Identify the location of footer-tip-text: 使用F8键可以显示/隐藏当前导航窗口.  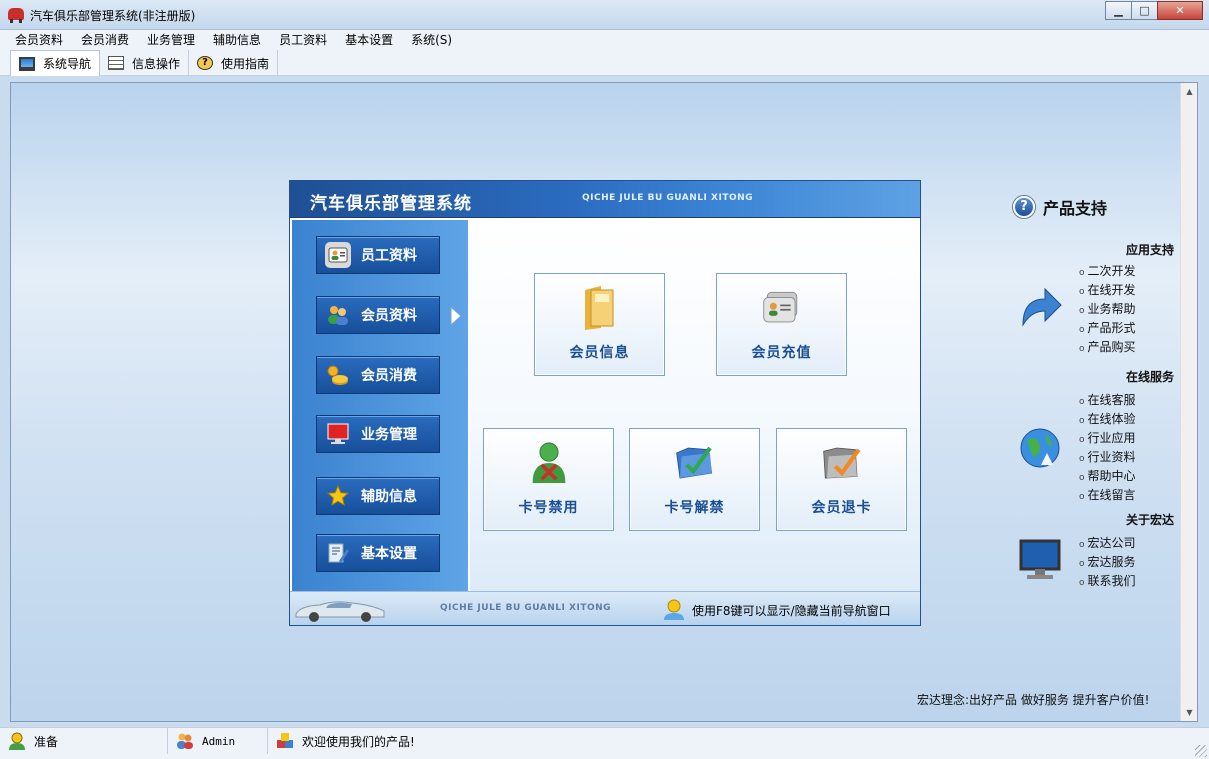
(791, 610).